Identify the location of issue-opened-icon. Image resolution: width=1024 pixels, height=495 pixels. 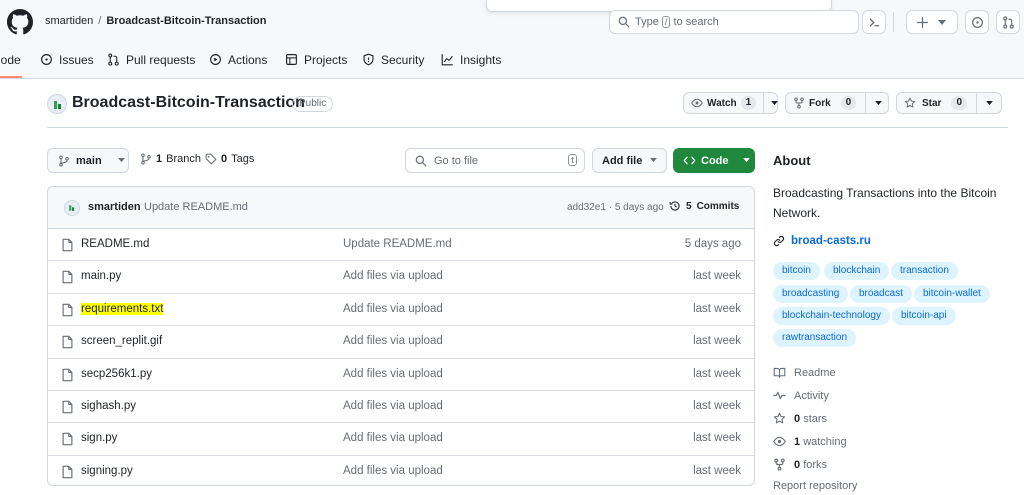
(46, 59).